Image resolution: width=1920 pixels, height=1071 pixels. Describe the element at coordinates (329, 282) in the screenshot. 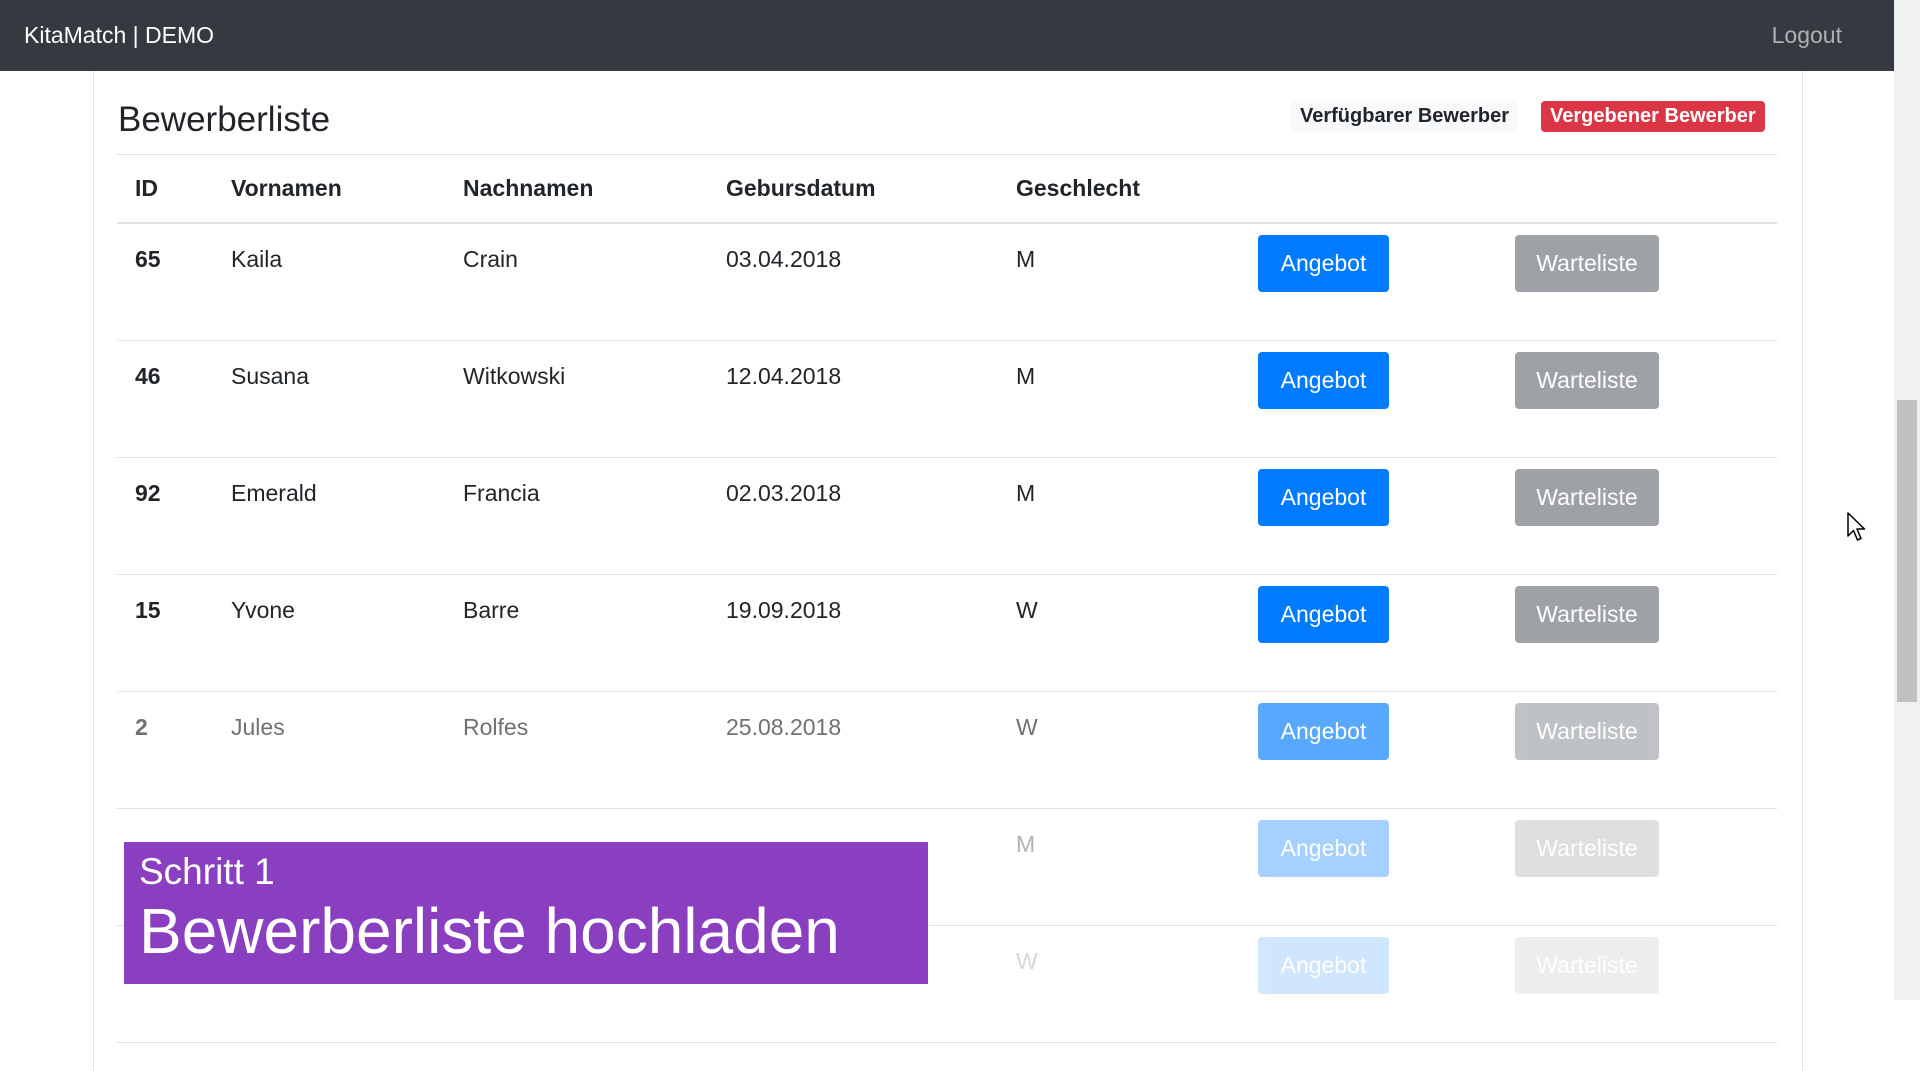

I see `cell-first-name: Kaila` at that location.